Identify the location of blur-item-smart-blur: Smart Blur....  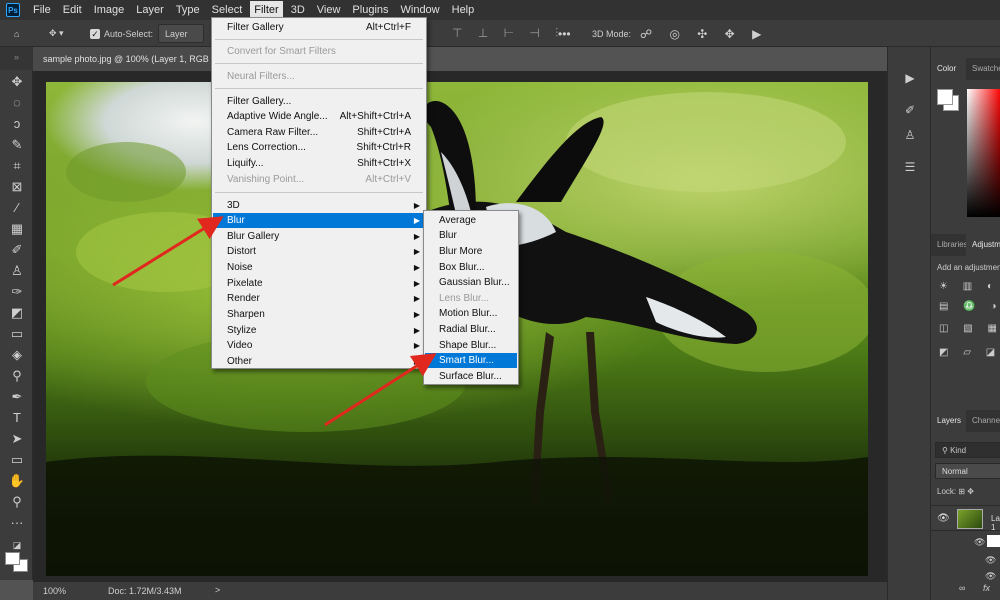
(471, 360).